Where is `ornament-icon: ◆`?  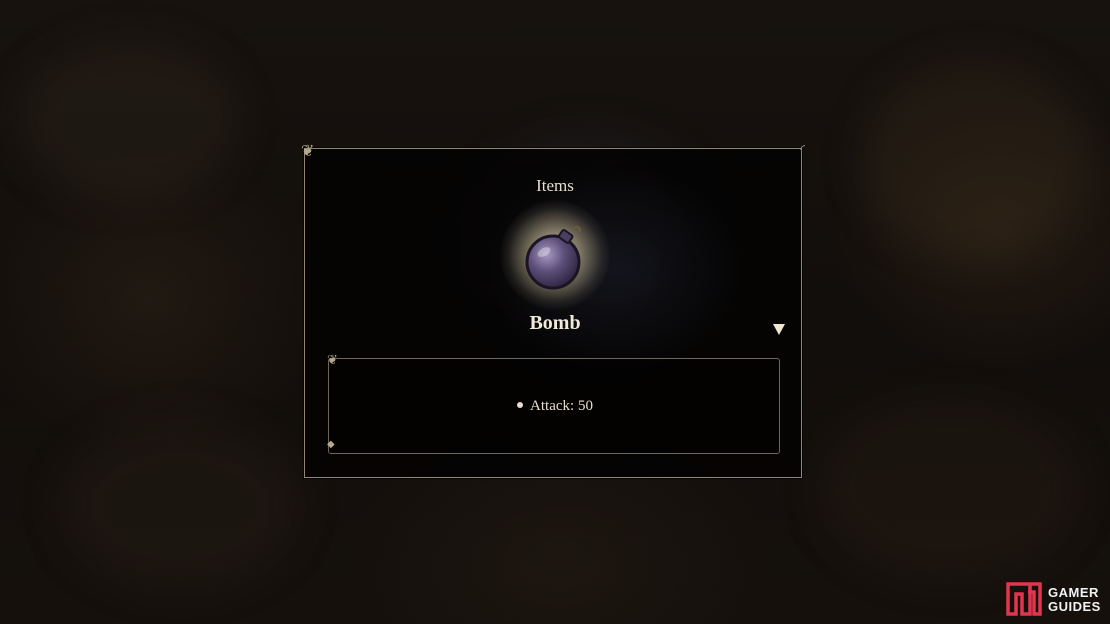 ornament-icon: ◆ is located at coordinates (331, 444).